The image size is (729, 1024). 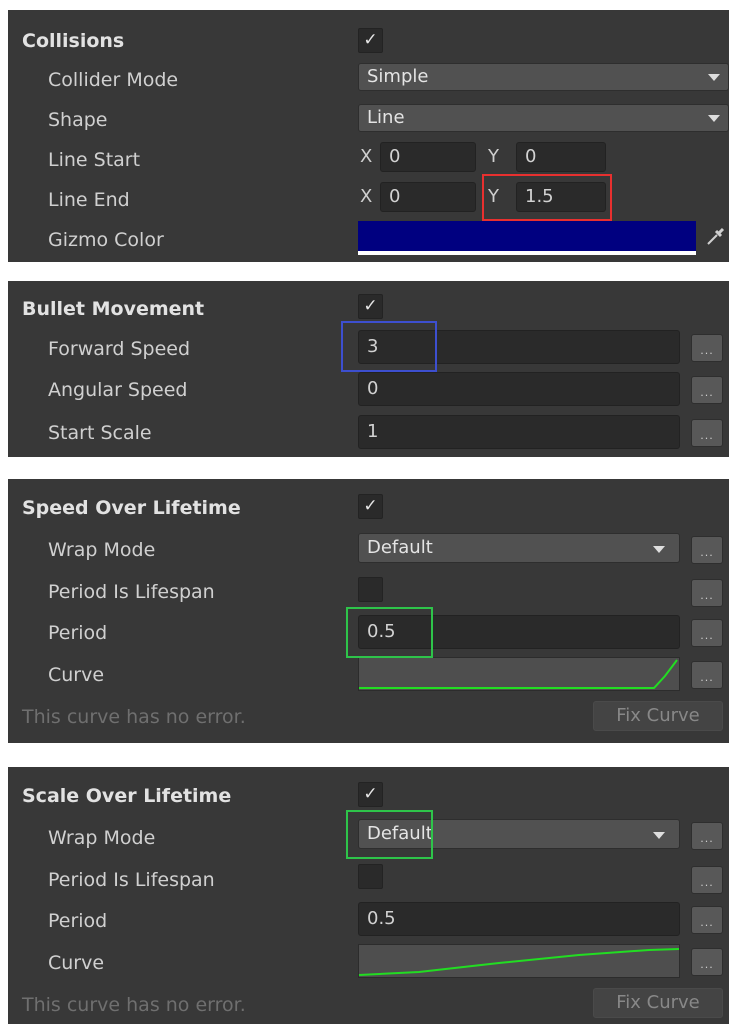 What do you see at coordinates (366, 157) in the screenshot?
I see `line-start-x-label: X` at bounding box center [366, 157].